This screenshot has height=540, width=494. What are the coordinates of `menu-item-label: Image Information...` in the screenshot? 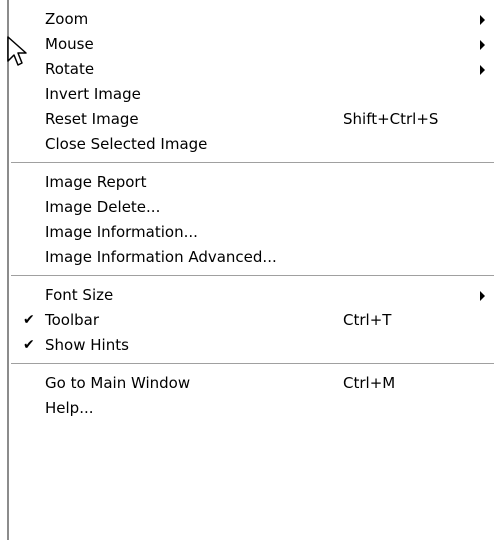 It's located at (121, 232).